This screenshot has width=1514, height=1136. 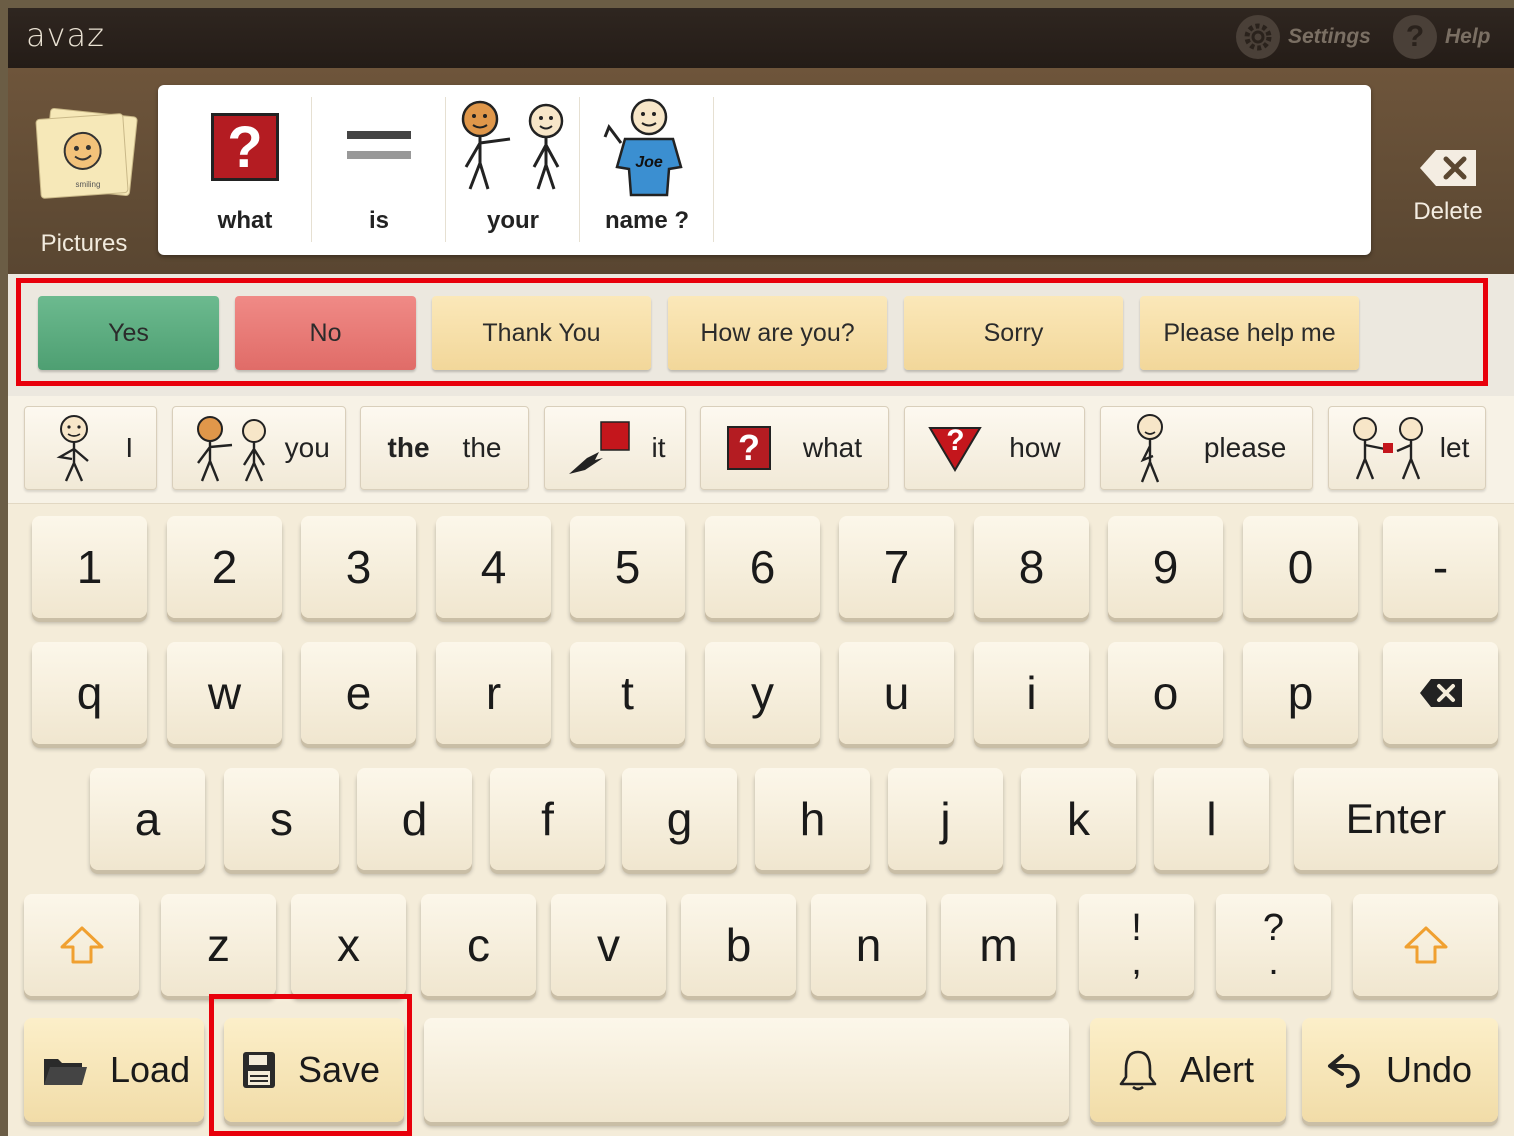 I want to click on key-8: 8, so click(x=1031, y=567).